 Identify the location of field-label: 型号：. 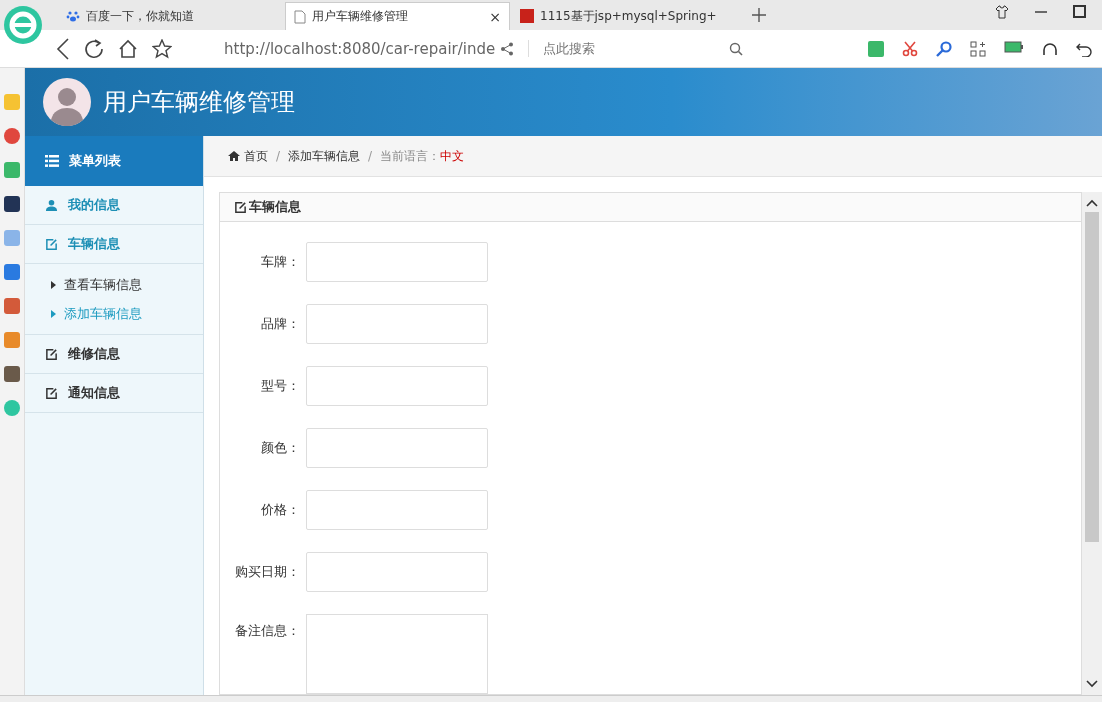
(280, 386).